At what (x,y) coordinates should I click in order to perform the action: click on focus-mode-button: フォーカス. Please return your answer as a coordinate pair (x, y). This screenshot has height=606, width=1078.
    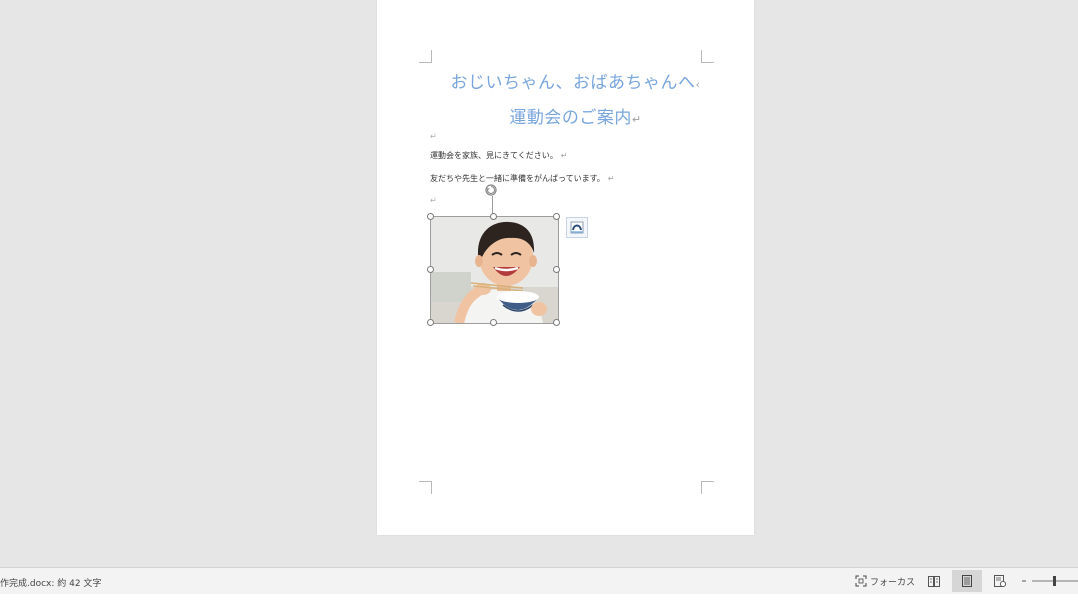
    Looking at the image, I should click on (885, 581).